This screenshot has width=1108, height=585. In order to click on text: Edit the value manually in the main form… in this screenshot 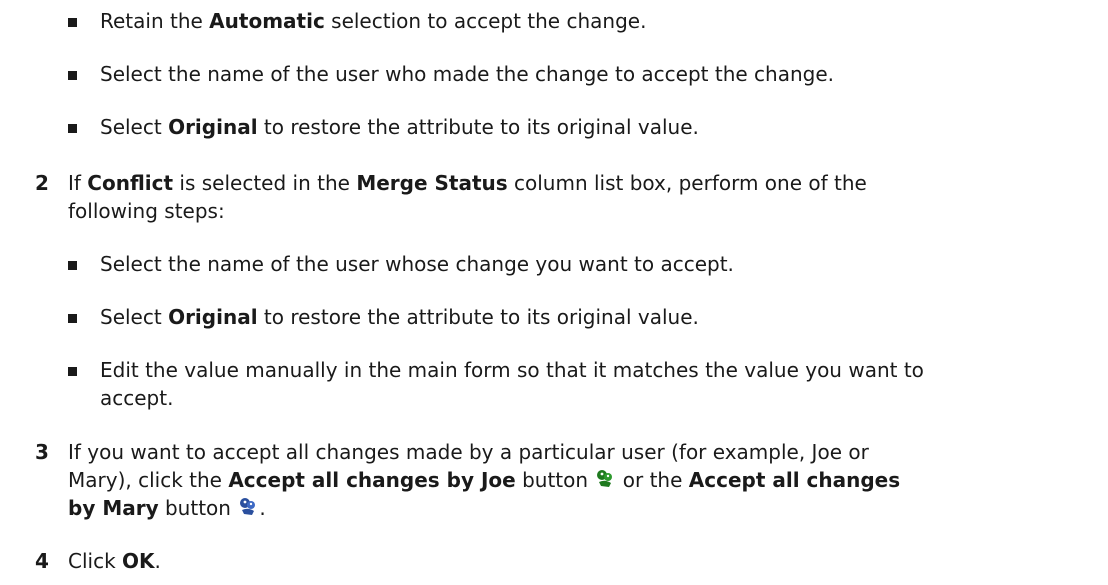, I will do `click(512, 370)`.